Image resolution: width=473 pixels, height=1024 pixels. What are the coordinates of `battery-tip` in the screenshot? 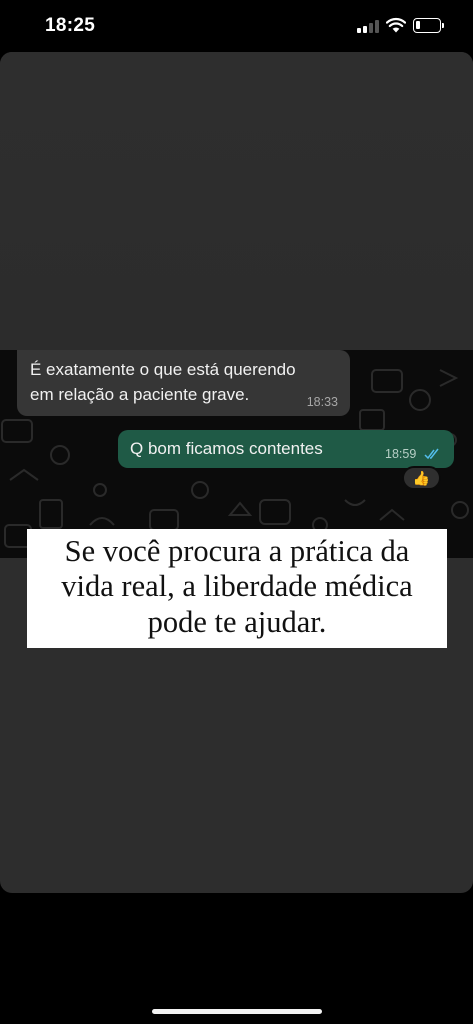 It's located at (443, 25).